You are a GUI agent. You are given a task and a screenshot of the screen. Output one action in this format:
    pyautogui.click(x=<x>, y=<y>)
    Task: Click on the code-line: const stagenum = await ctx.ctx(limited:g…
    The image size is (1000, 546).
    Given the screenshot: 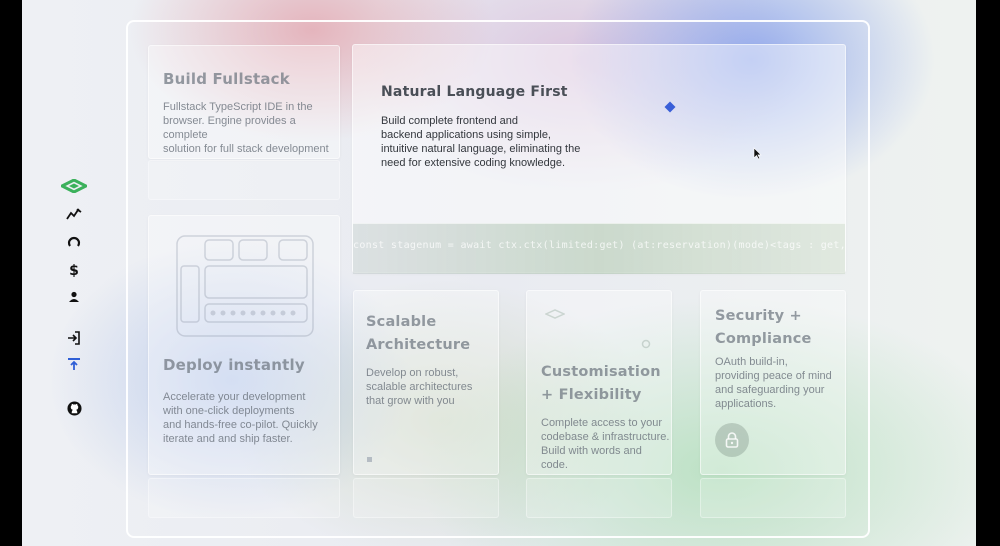 What is the action you would take?
    pyautogui.click(x=599, y=245)
    